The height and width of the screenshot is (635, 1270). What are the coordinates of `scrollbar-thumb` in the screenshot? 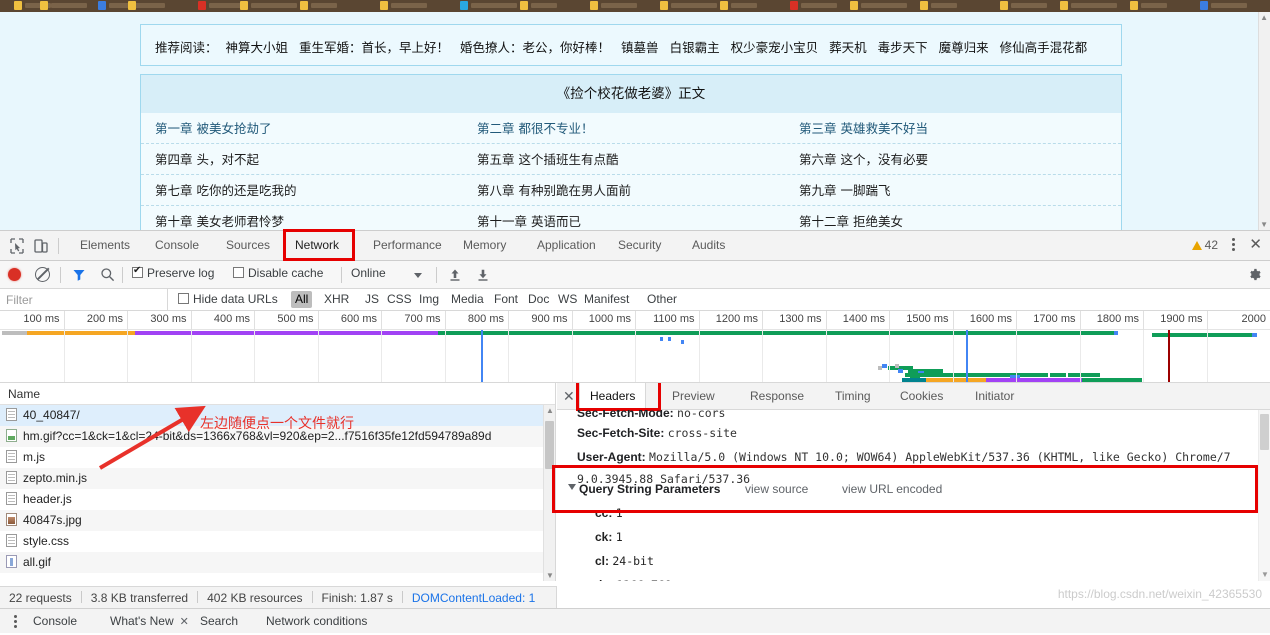 It's located at (549, 445).